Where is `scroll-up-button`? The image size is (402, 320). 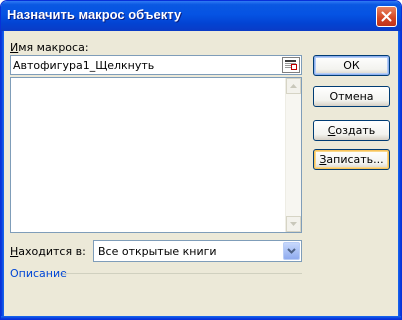 scroll-up-button is located at coordinates (293, 86).